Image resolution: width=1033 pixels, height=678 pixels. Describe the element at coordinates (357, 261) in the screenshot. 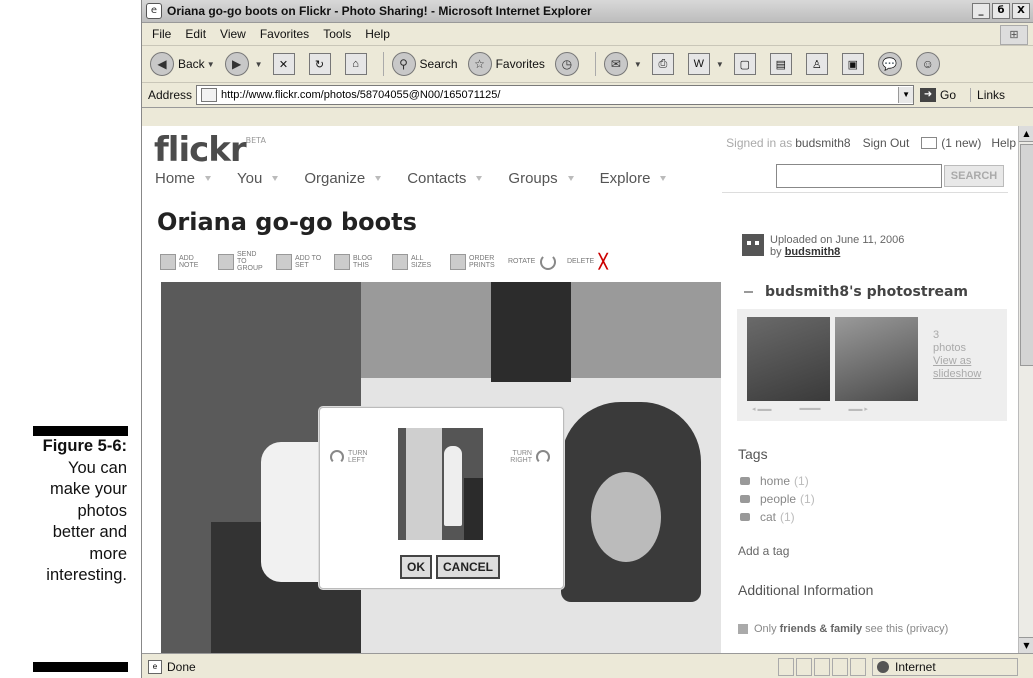

I see `blog-this-button: BLOG THIS` at that location.